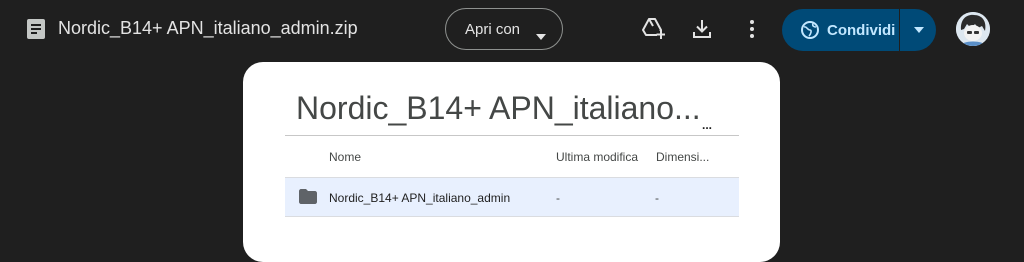  What do you see at coordinates (973, 29) in the screenshot?
I see `avatar` at bounding box center [973, 29].